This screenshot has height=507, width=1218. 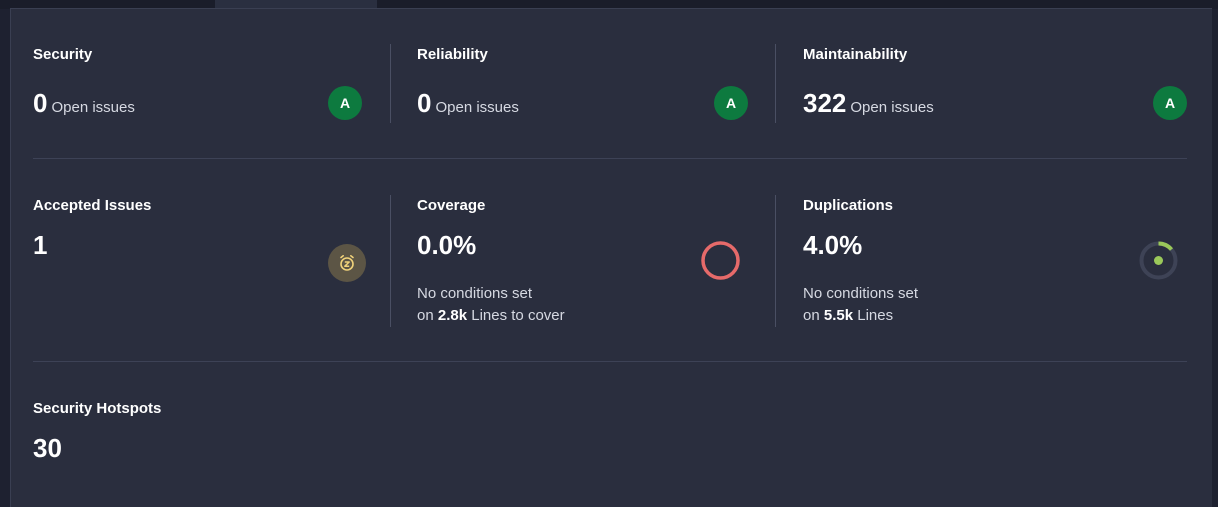 I want to click on duplications-lines-prefix: on, so click(x=811, y=315).